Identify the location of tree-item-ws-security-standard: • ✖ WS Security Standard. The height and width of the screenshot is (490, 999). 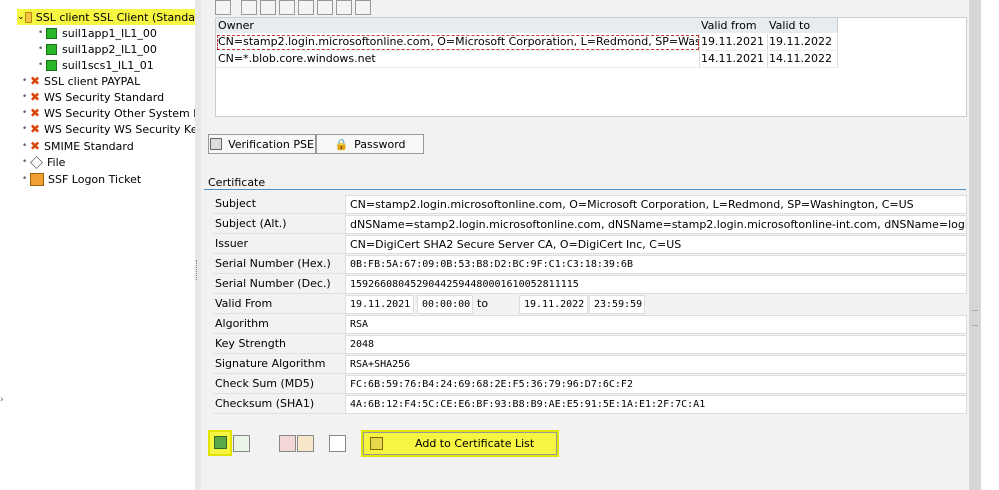
(93, 97).